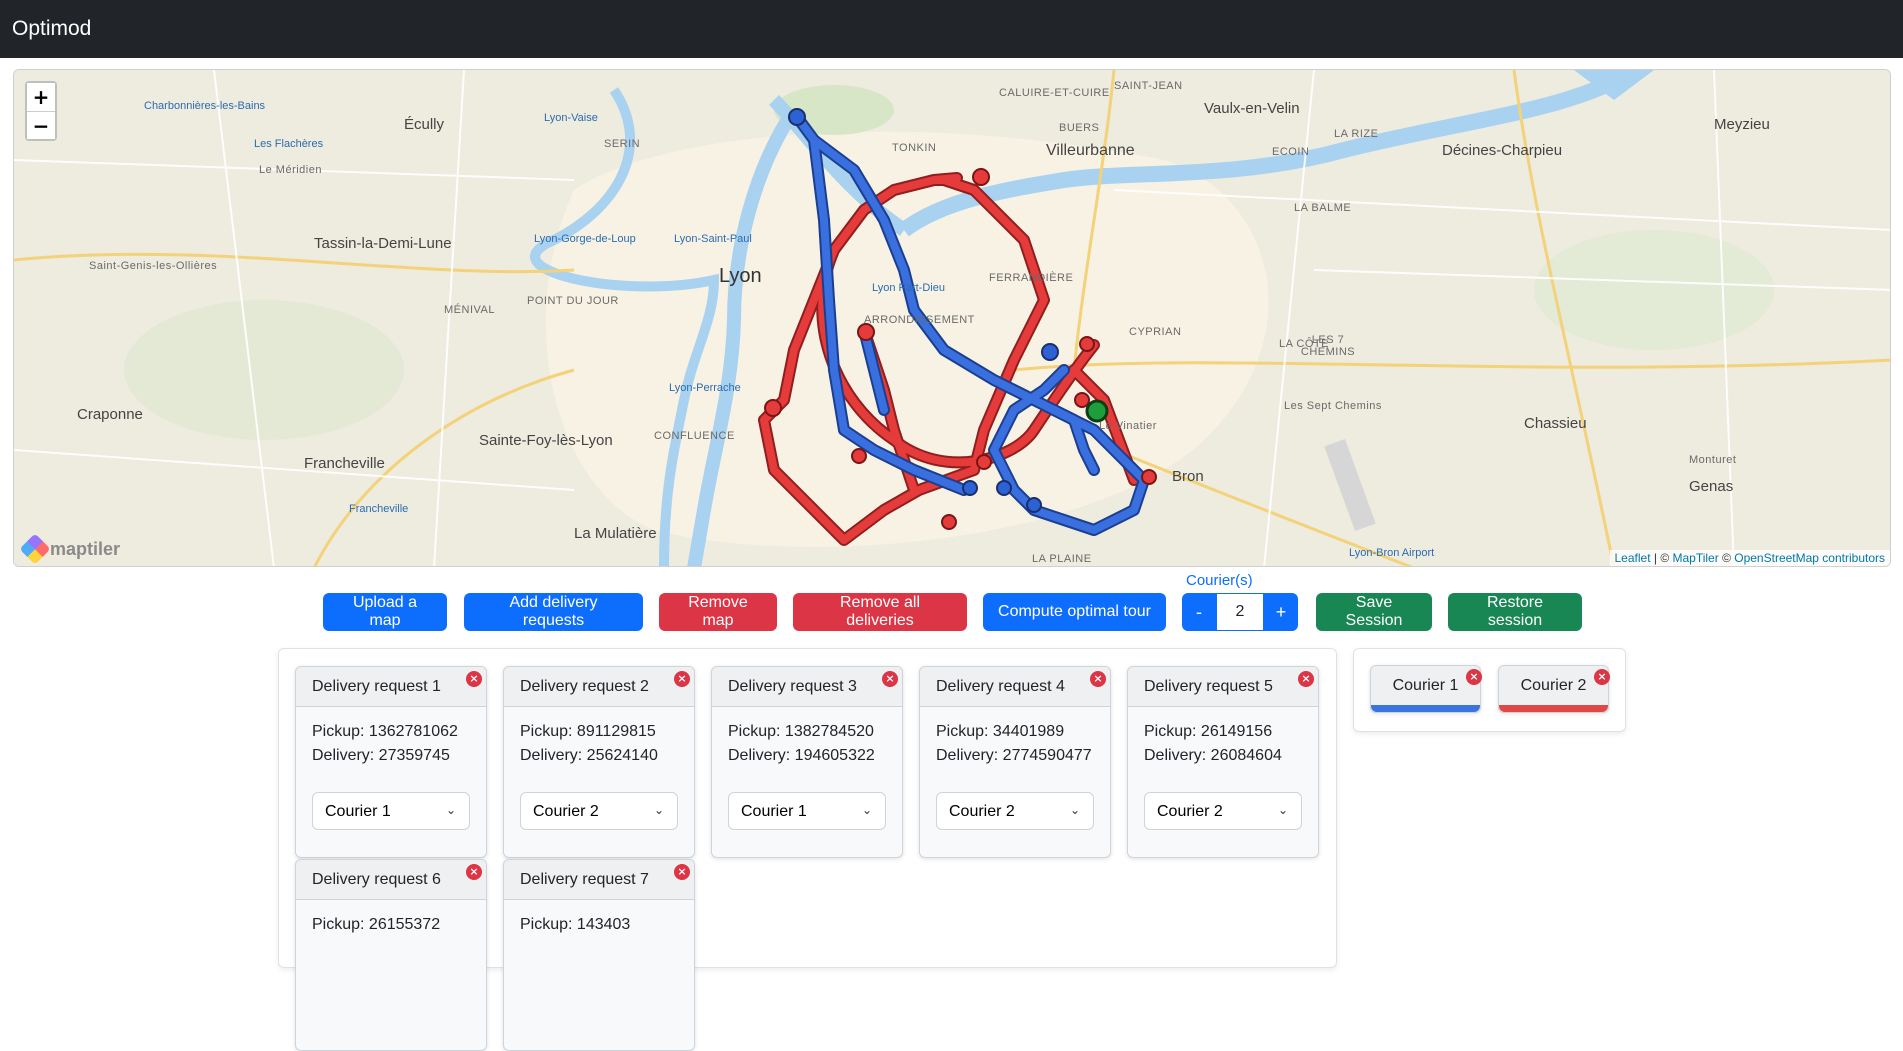  What do you see at coordinates (1015, 687) in the screenshot?
I see `delivery-request-title: Delivery request 4` at bounding box center [1015, 687].